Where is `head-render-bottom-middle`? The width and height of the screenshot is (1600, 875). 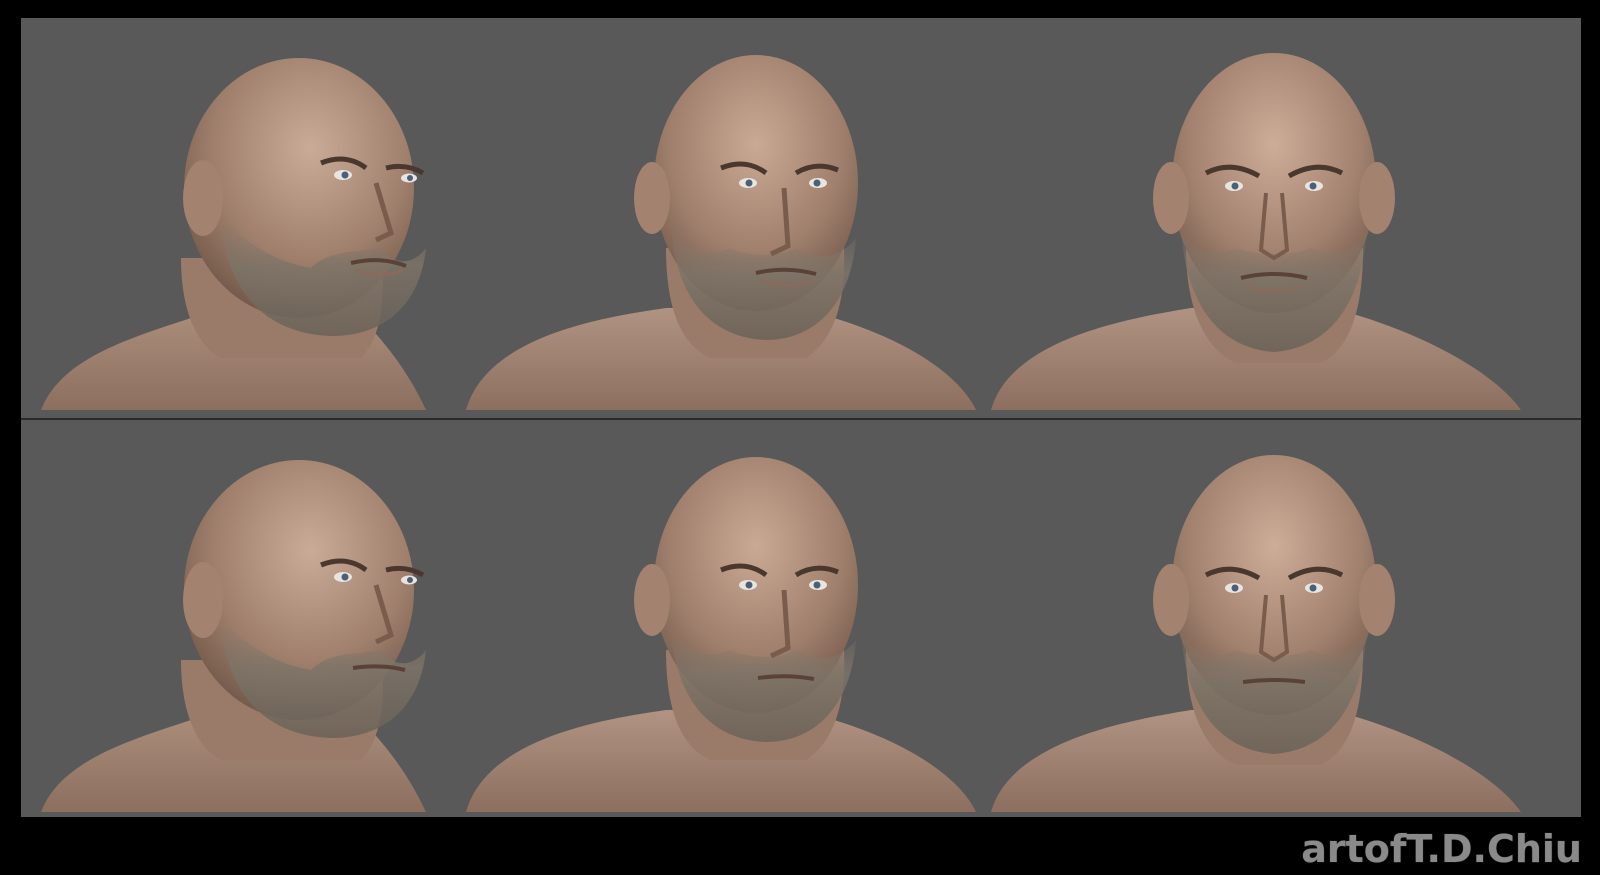
head-render-bottom-middle is located at coordinates (721, 618).